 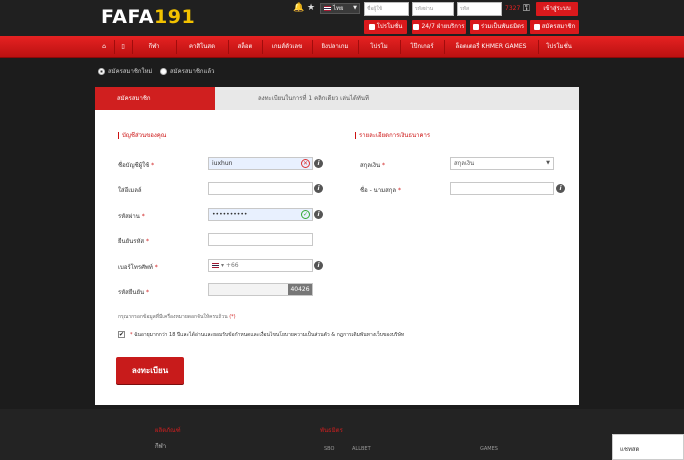 What do you see at coordinates (260, 239) in the screenshot?
I see `confirm-password-field` at bounding box center [260, 239].